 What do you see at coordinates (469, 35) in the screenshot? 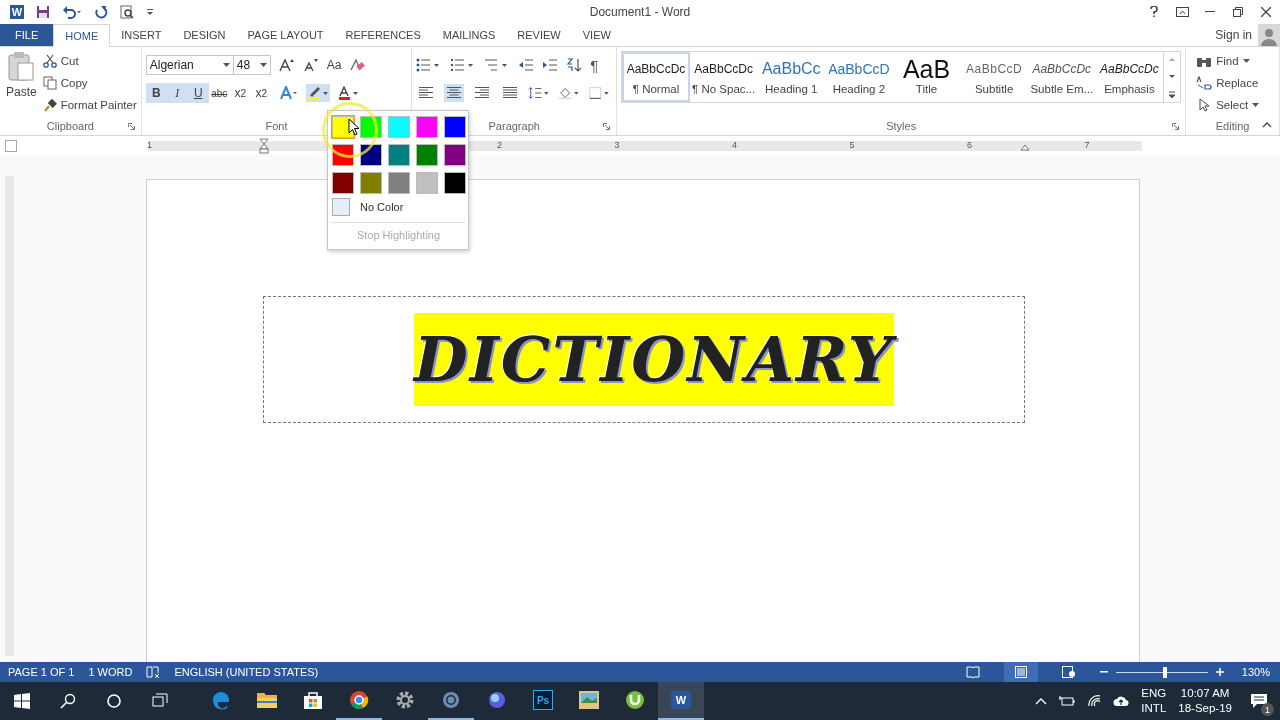
I see `ribbon-tab: MAILINGS` at bounding box center [469, 35].